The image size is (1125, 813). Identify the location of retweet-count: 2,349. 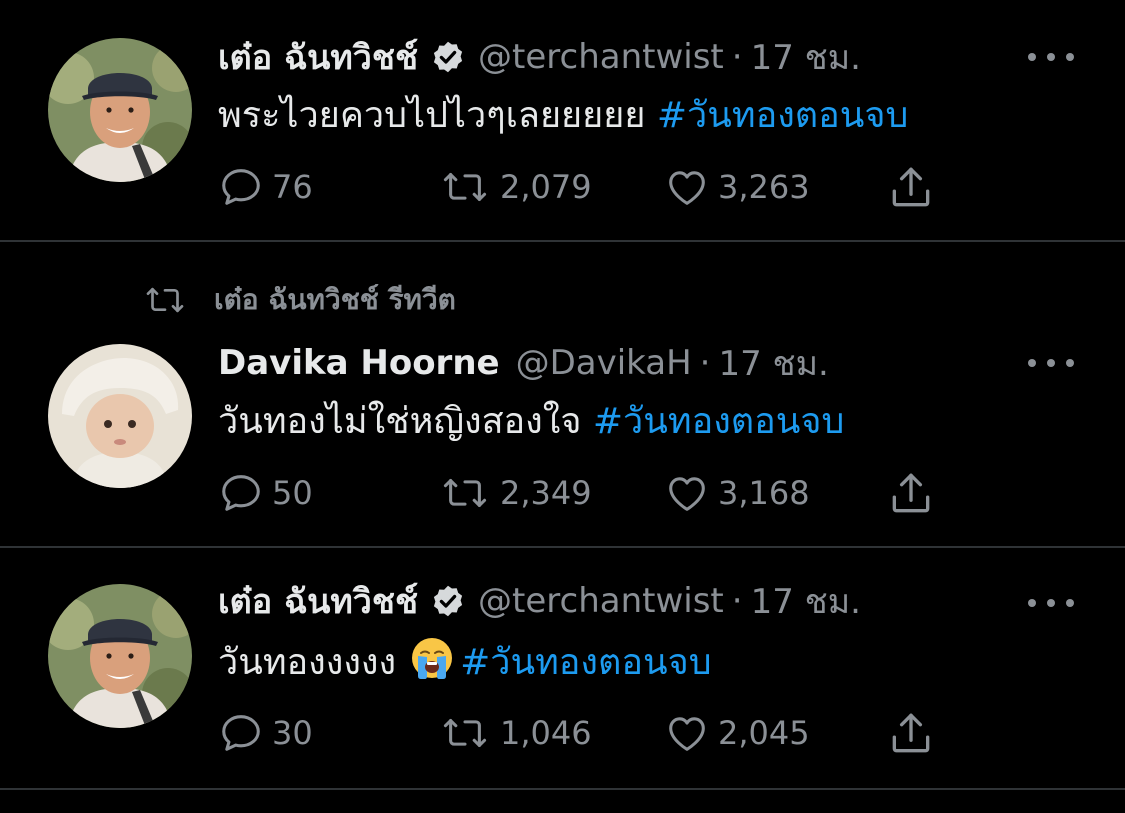
(546, 493).